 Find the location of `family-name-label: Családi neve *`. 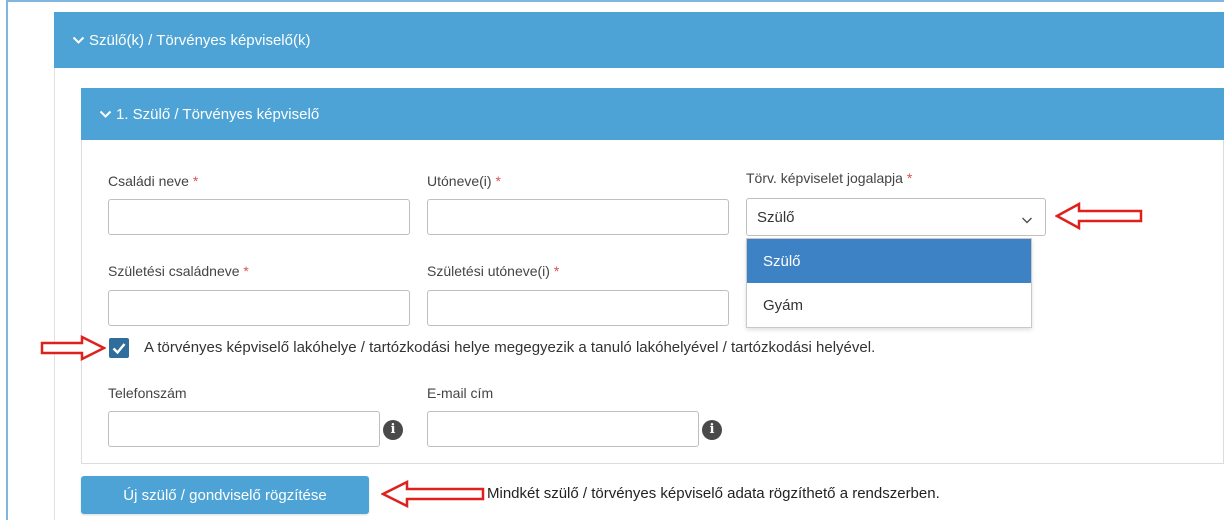

family-name-label: Családi neve * is located at coordinates (153, 181).